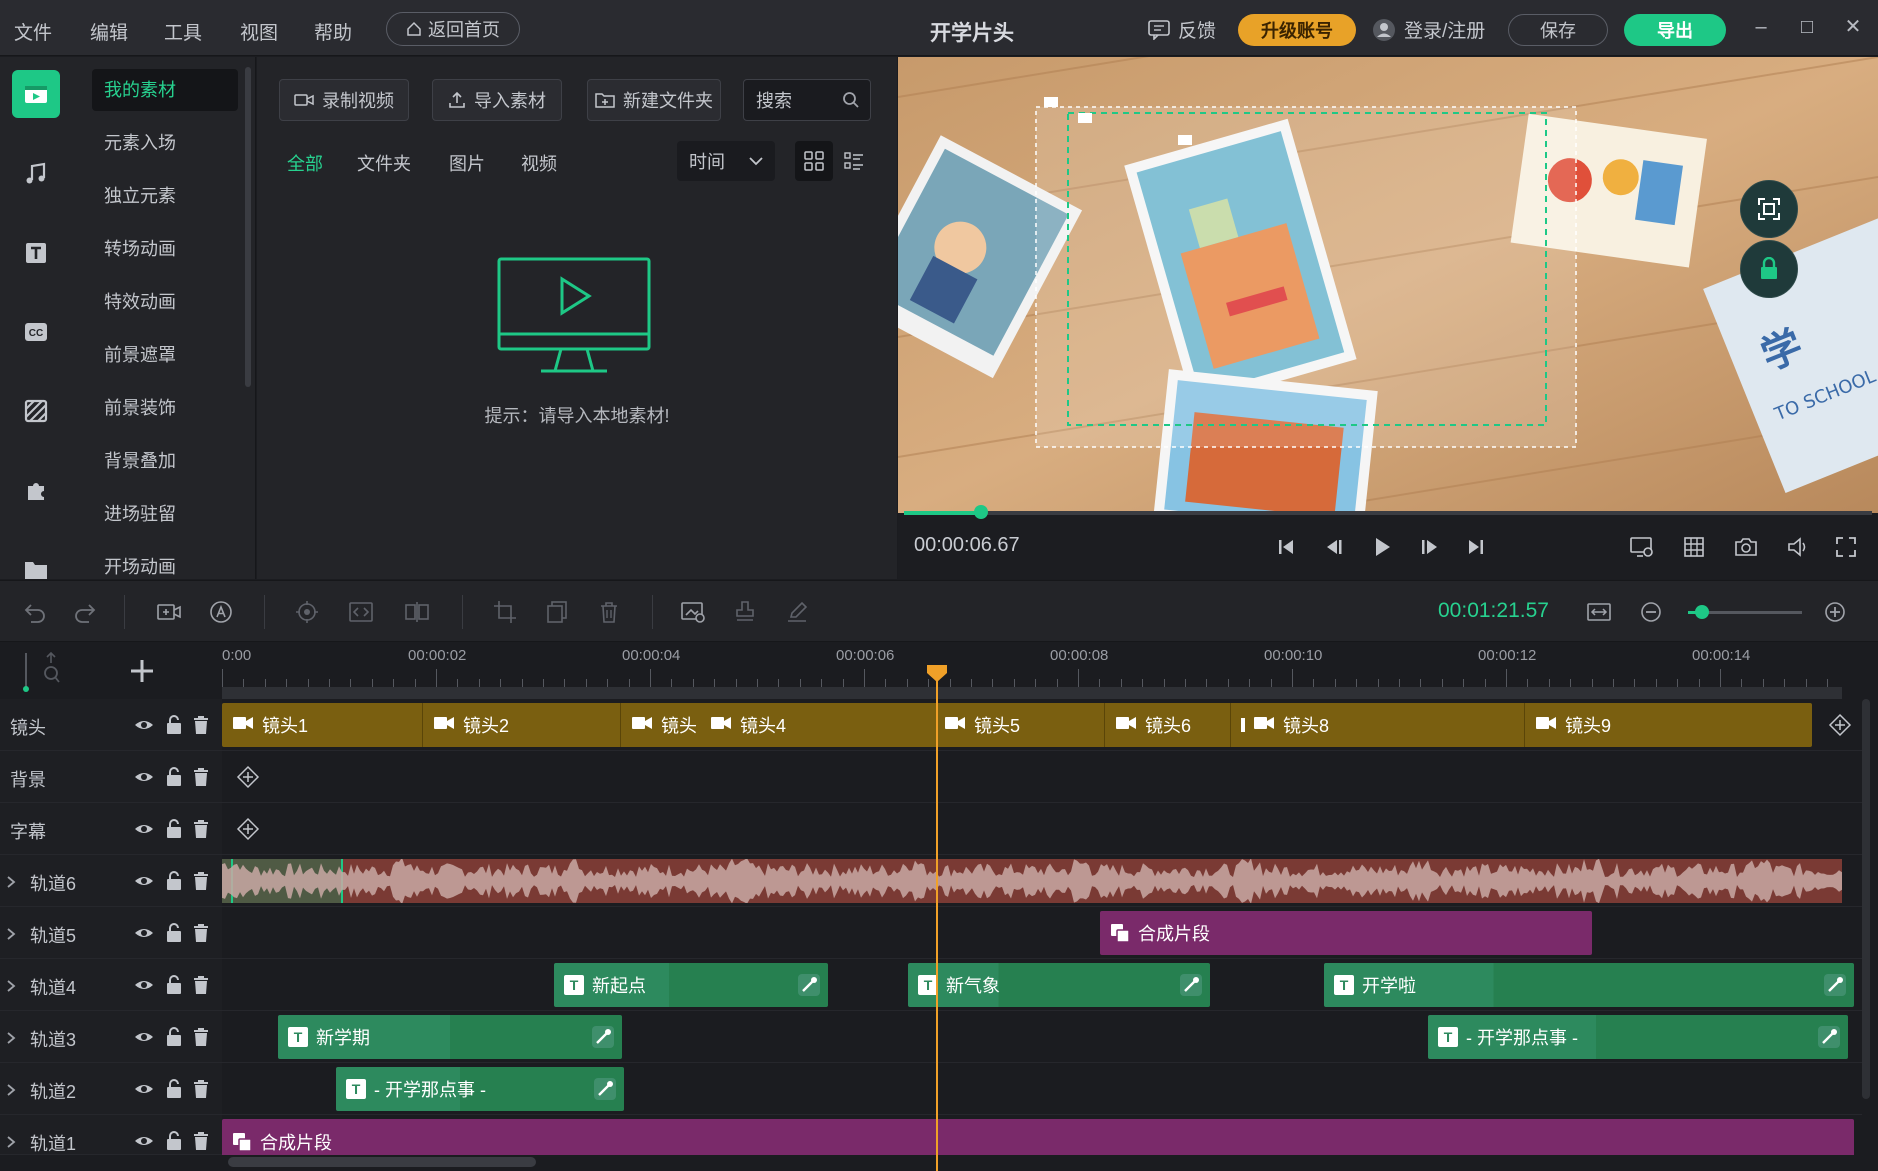 The image size is (1878, 1171). What do you see at coordinates (111, 1135) in the screenshot?
I see `track-header-1: 轨道1` at bounding box center [111, 1135].